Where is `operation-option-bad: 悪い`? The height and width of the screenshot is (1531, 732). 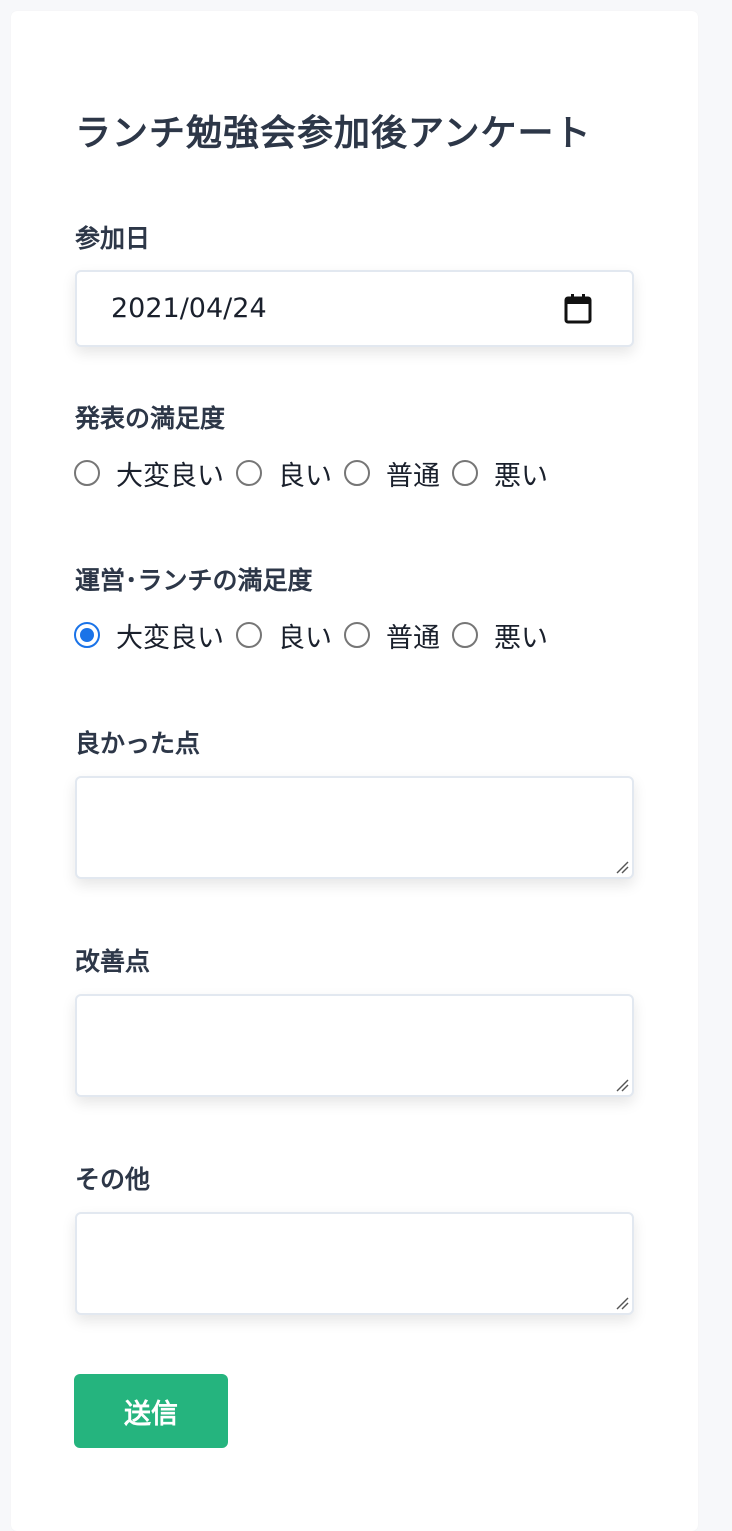
operation-option-bad: 悪い is located at coordinates (521, 638).